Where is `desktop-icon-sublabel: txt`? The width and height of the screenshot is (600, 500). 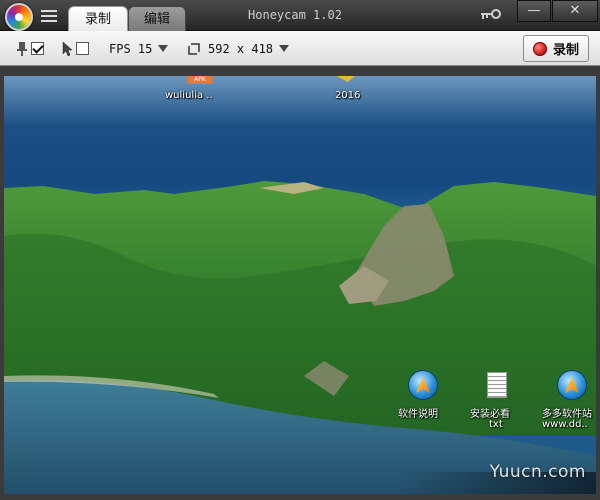
desktop-icon-sublabel: txt is located at coordinates (496, 424).